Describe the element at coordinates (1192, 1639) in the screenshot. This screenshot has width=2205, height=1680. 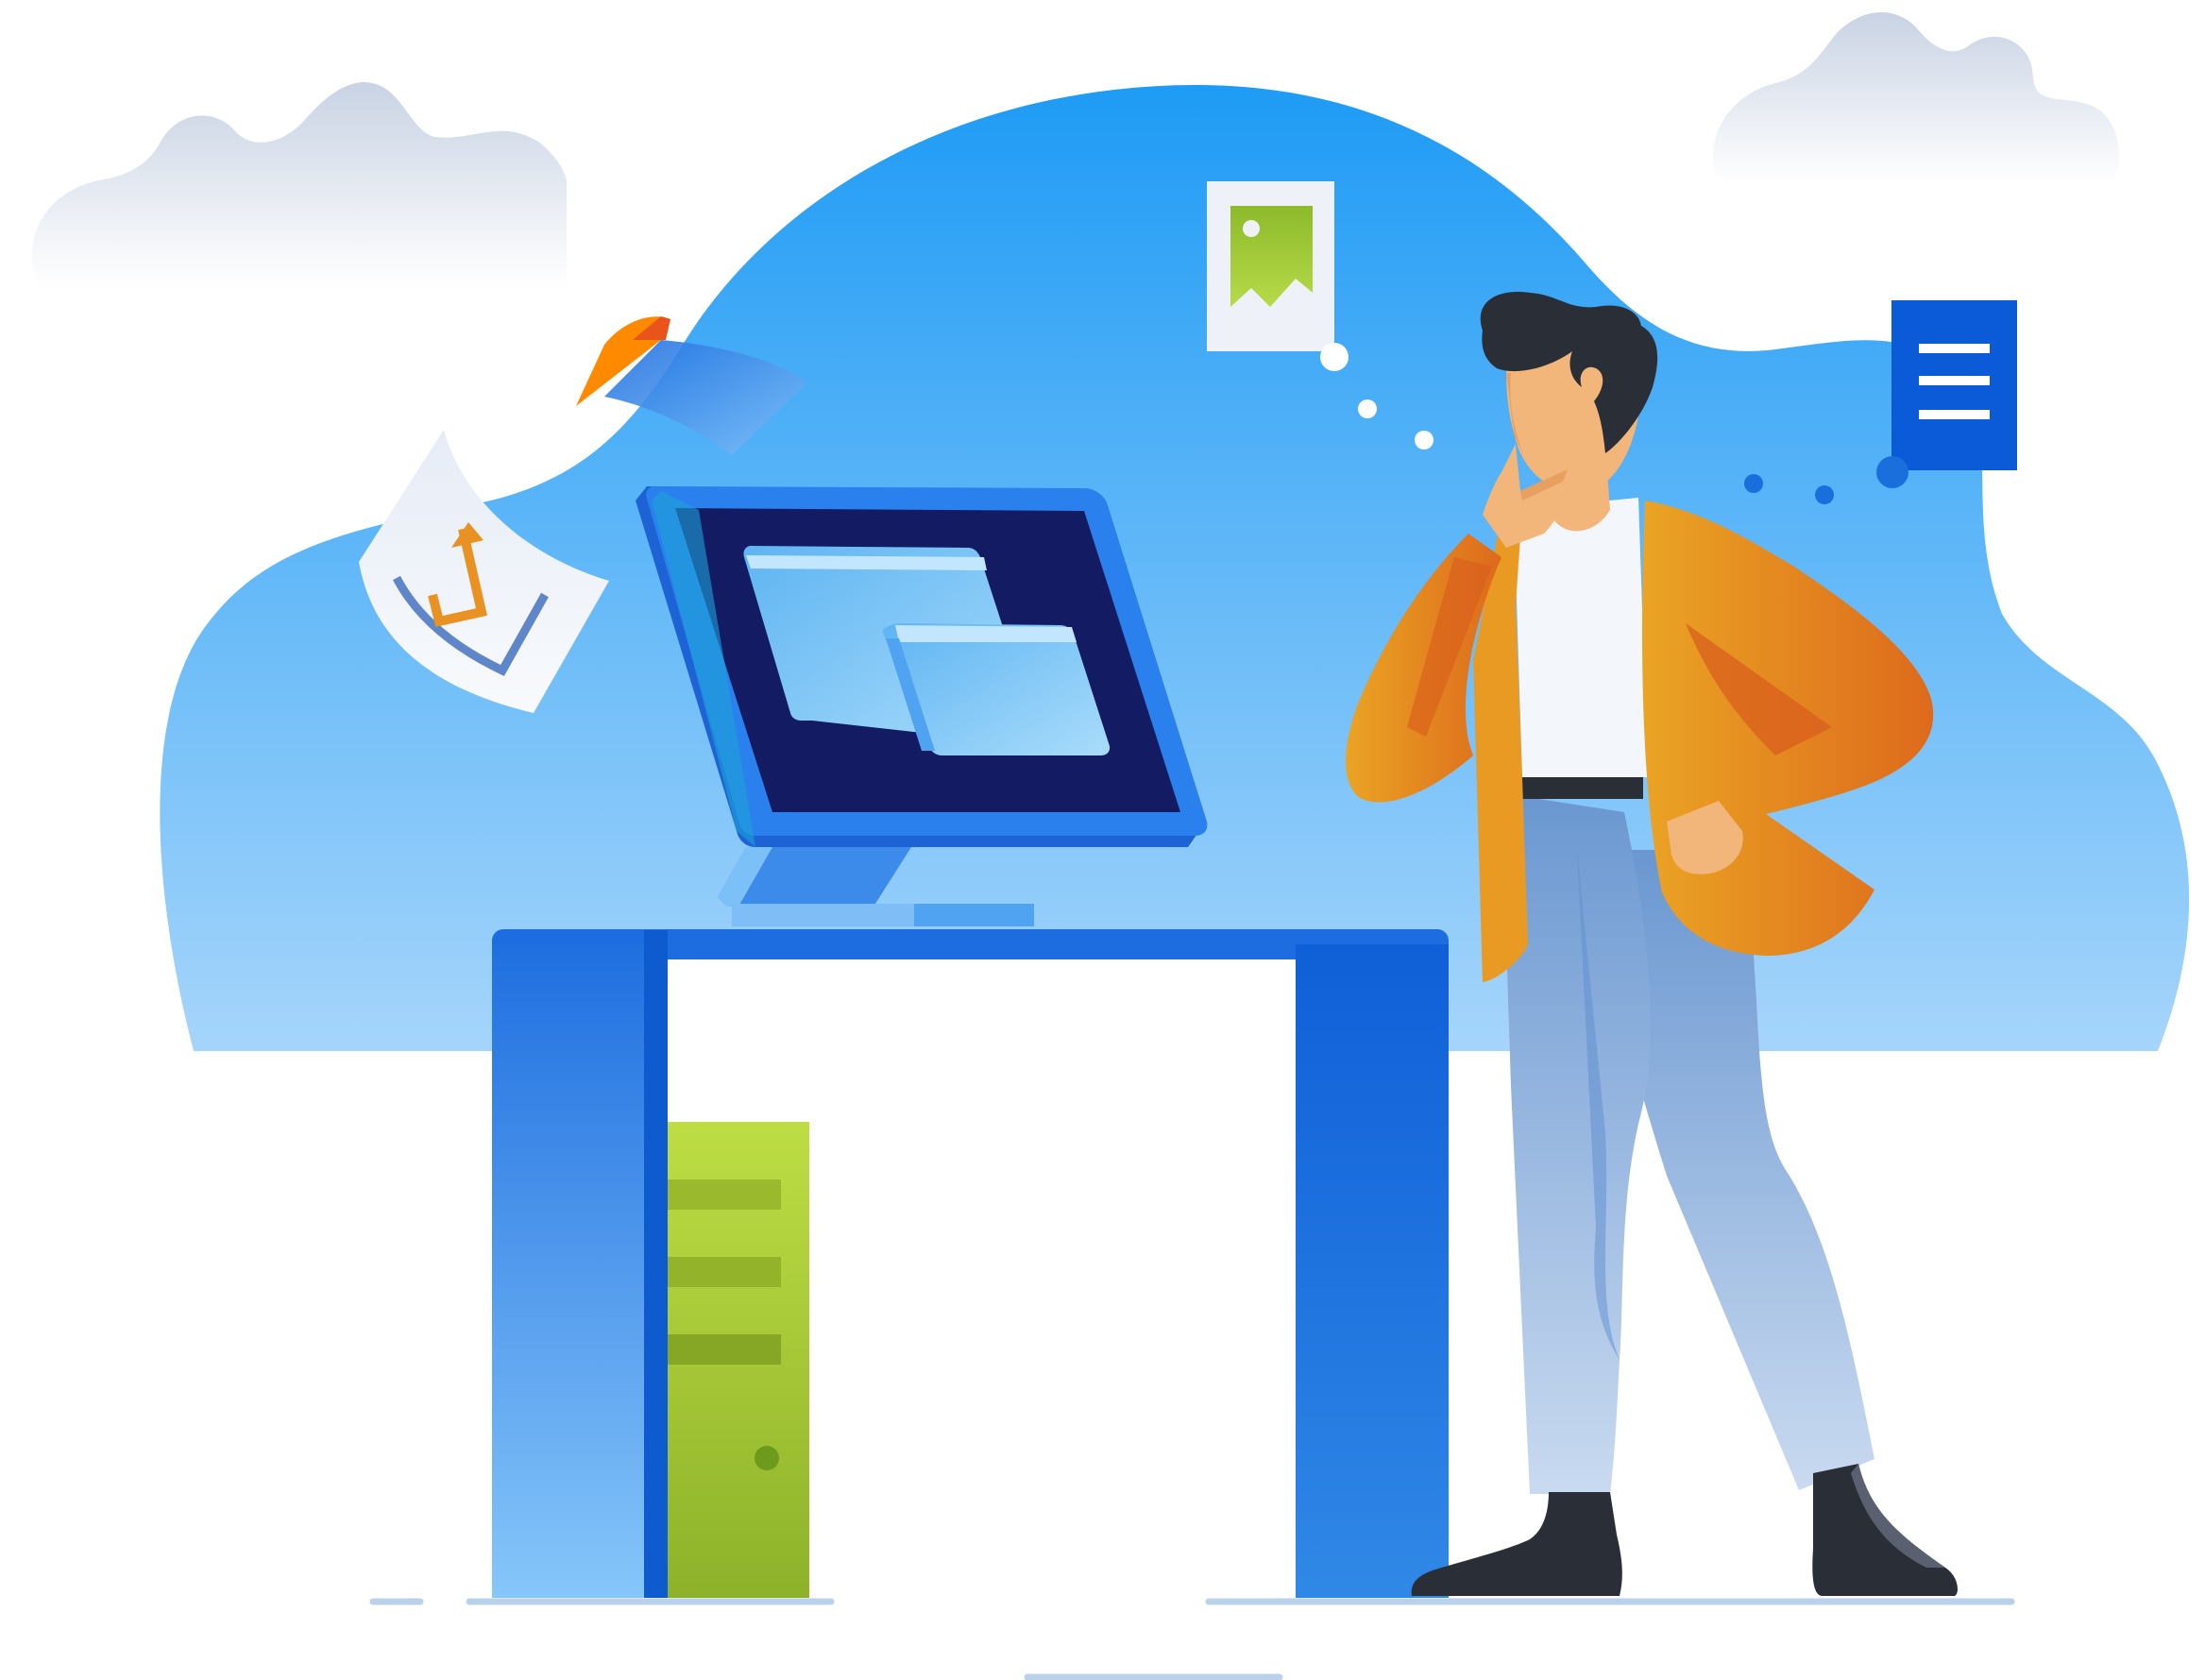
I see `floor-lines` at that location.